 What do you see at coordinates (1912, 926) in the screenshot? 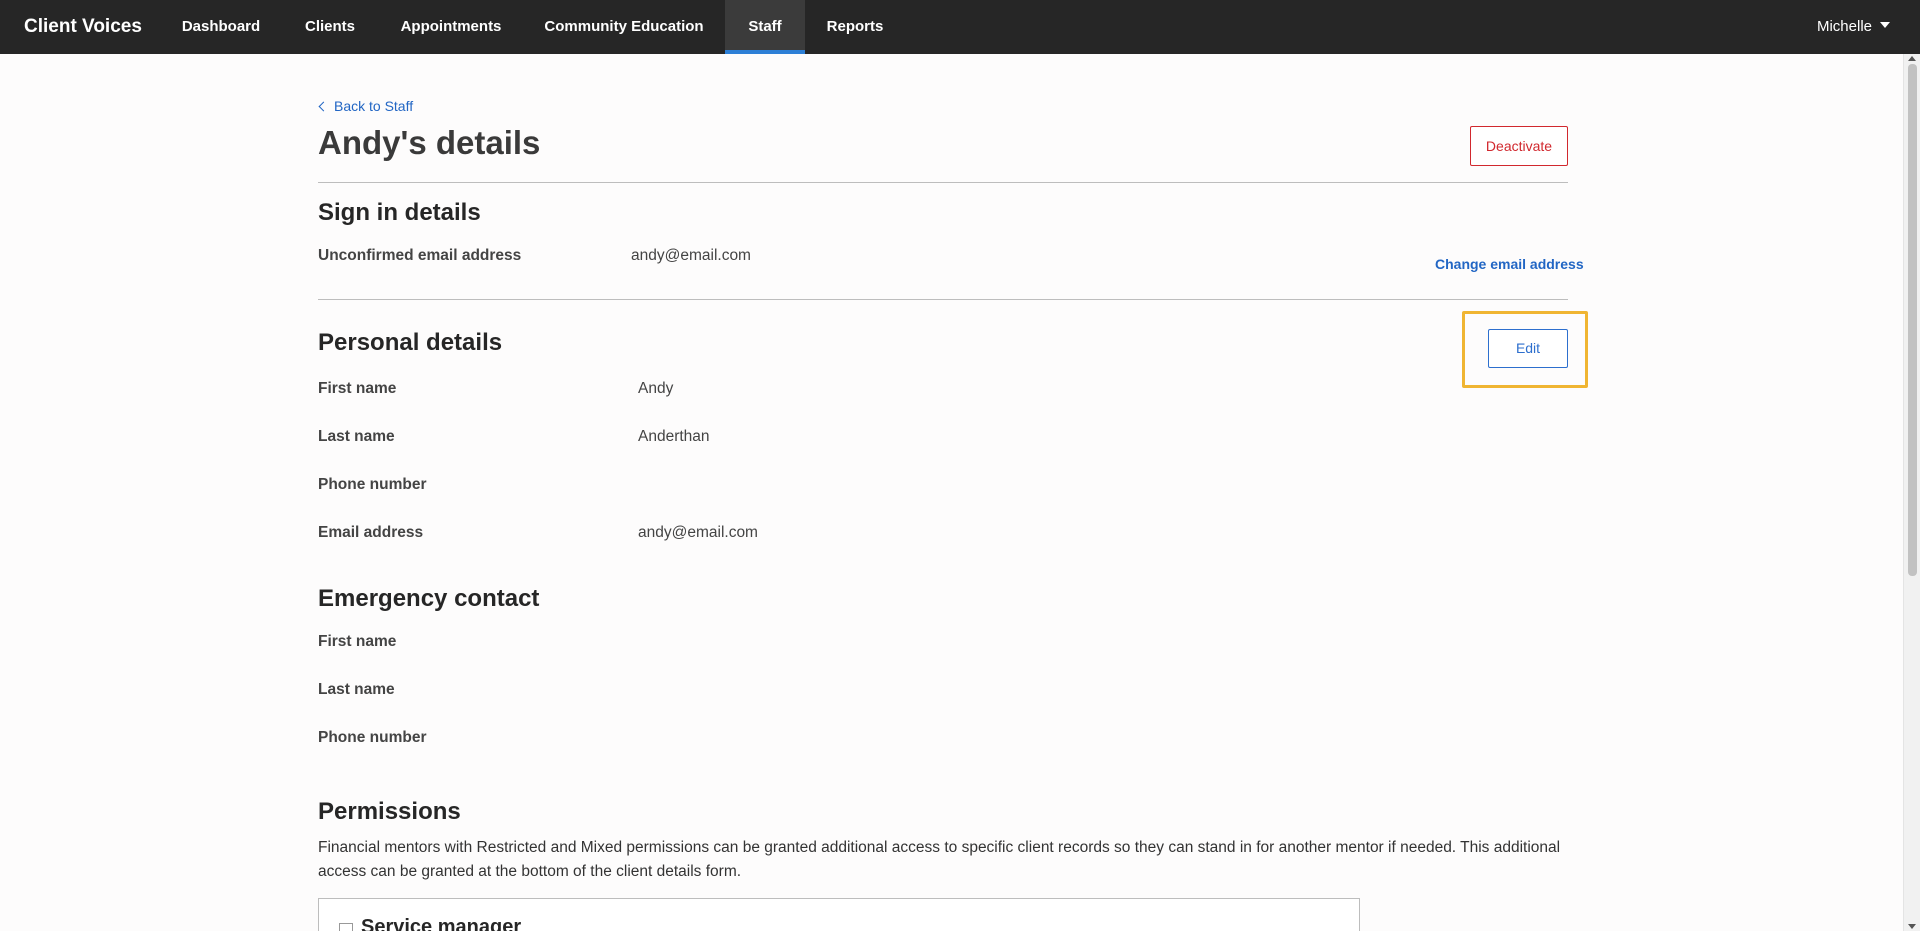
I see `scroll-down-arrow-icon` at bounding box center [1912, 926].